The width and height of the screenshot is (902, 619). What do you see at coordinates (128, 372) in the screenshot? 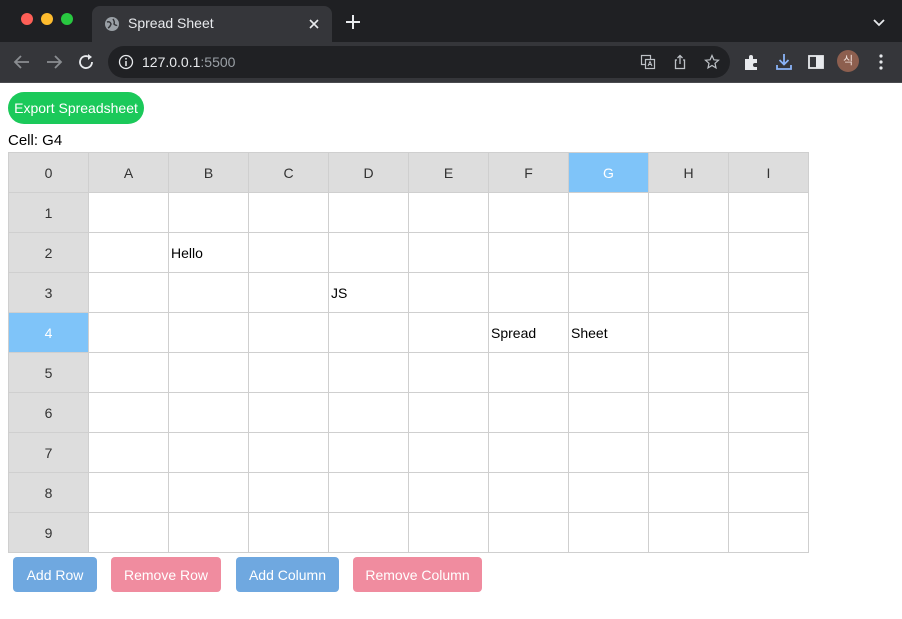
I see `cell-a5` at bounding box center [128, 372].